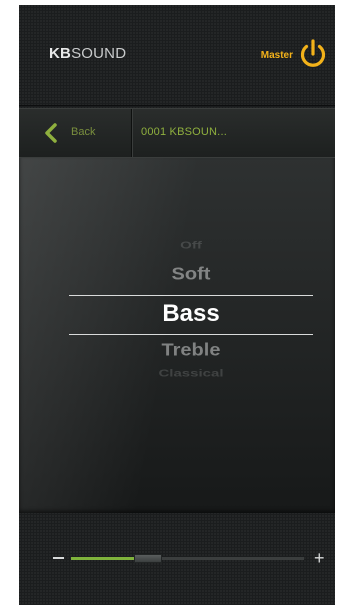 The height and width of the screenshot is (606, 340). What do you see at coordinates (191, 374) in the screenshot?
I see `picker-option-classical: Classical` at bounding box center [191, 374].